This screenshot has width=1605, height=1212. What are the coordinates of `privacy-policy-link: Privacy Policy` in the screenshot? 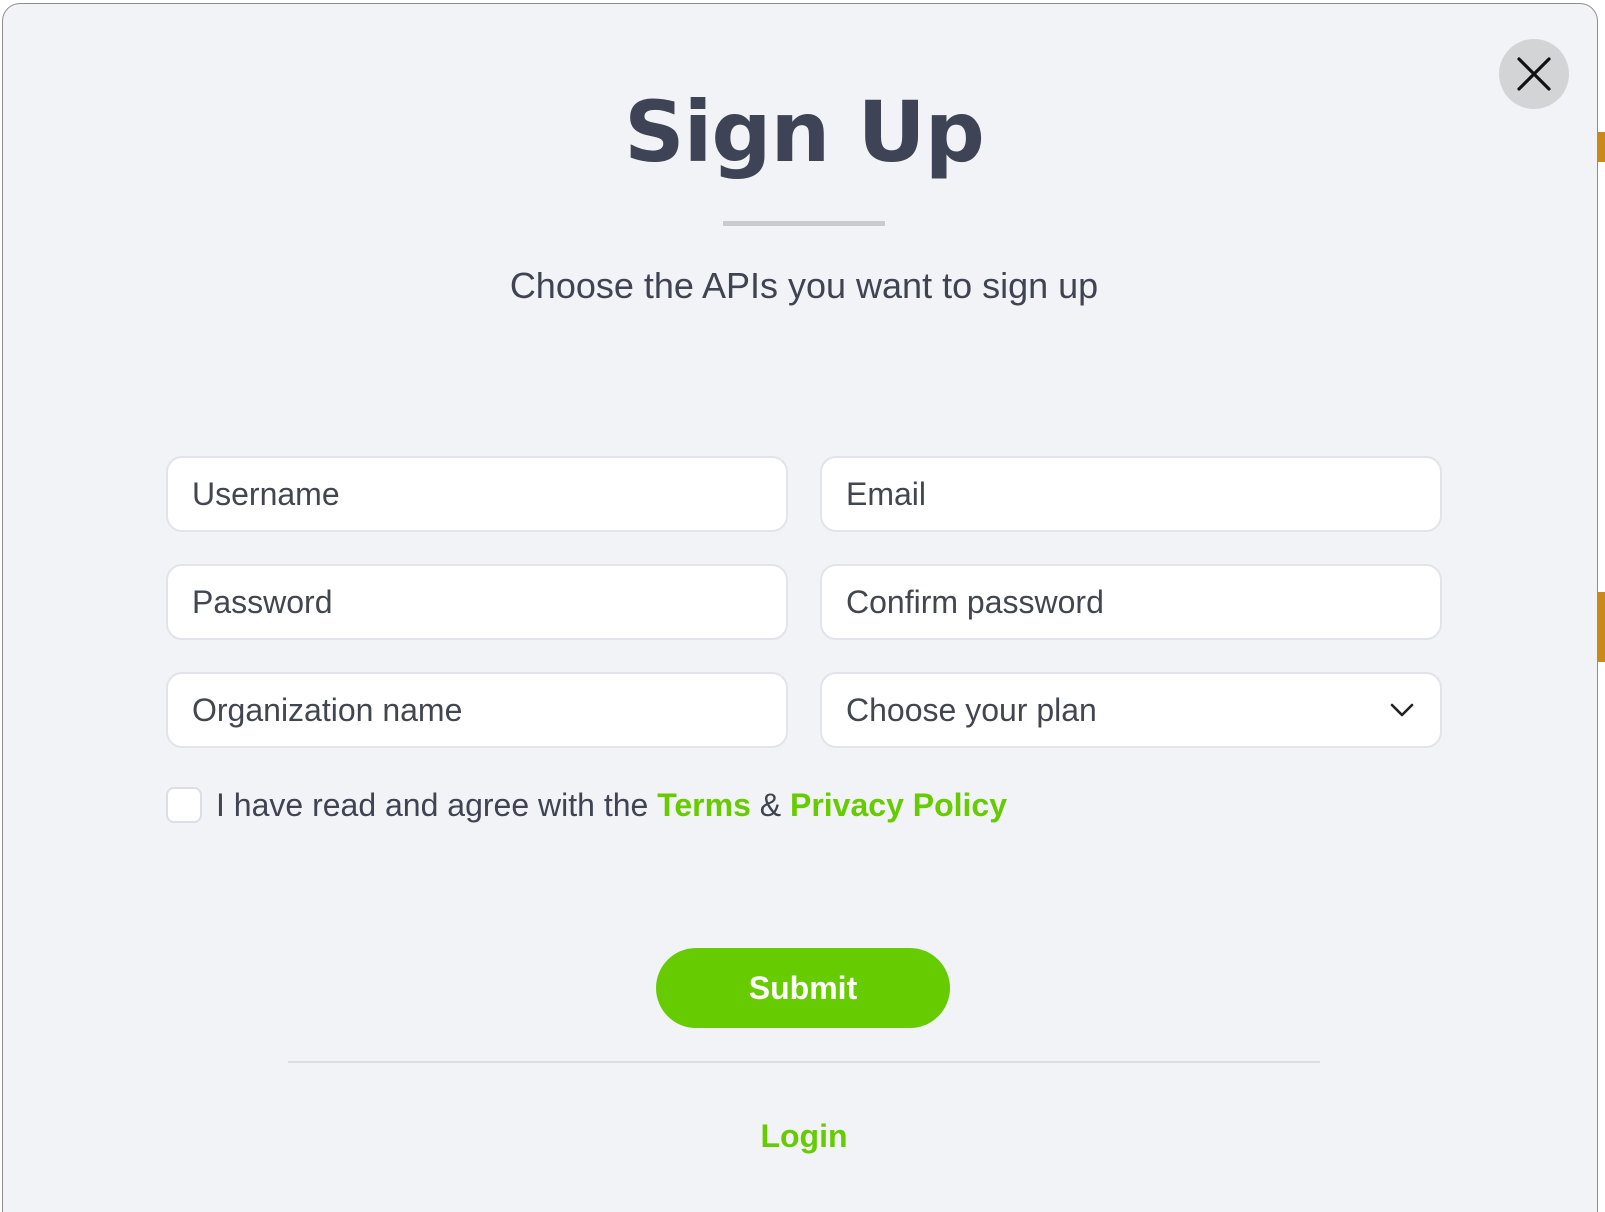 It's located at (898, 805).